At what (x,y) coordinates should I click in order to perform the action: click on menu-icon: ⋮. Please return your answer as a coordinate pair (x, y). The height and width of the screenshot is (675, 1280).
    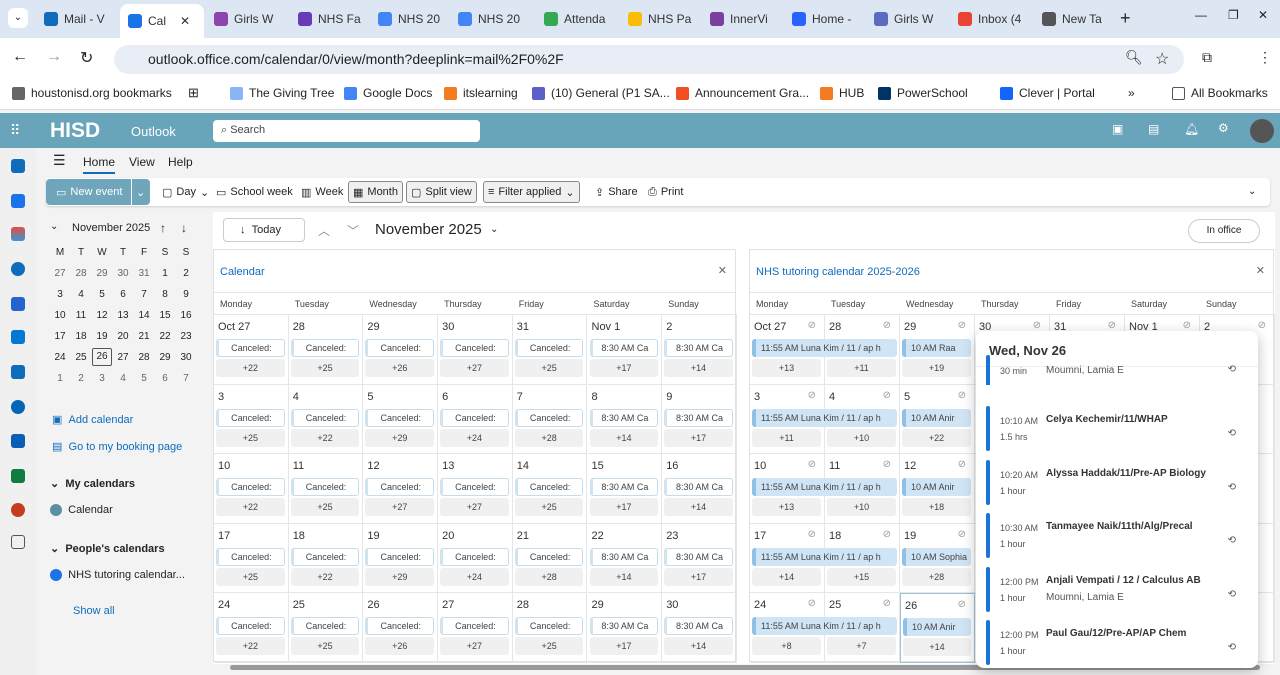
    Looking at the image, I should click on (1265, 57).